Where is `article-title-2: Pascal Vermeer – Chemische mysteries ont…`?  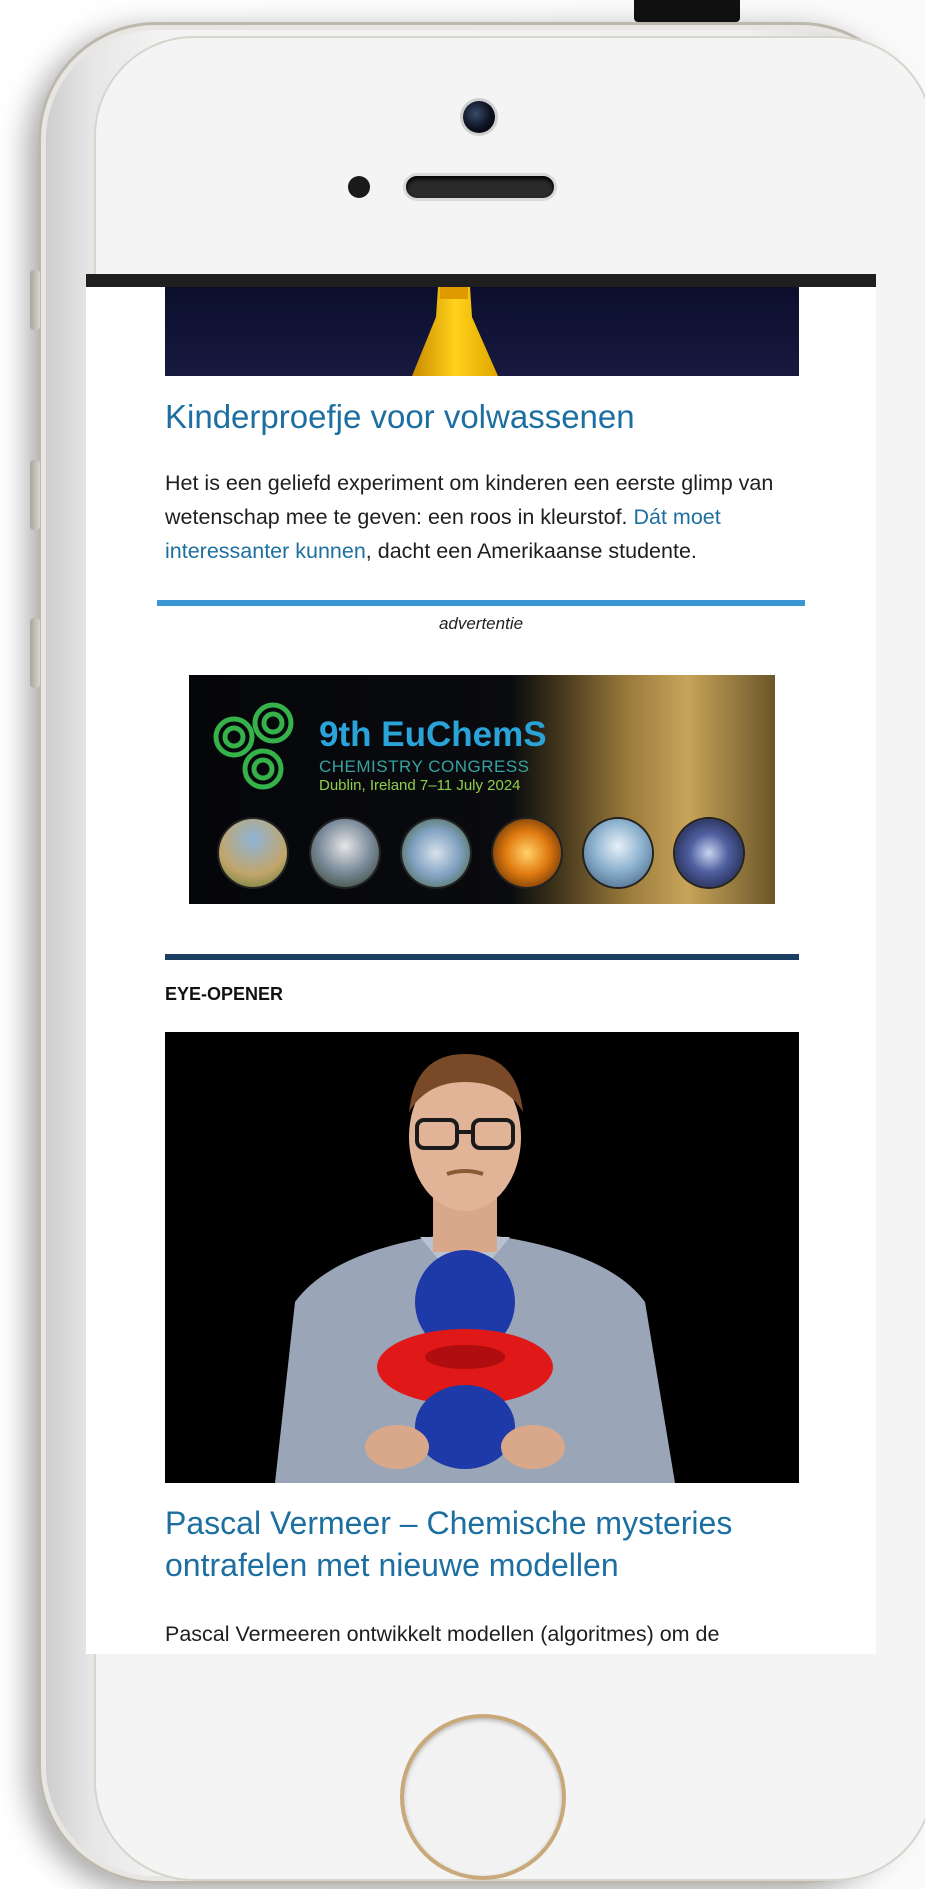 article-title-2: Pascal Vermeer – Chemische mysteries ont… is located at coordinates (485, 1544).